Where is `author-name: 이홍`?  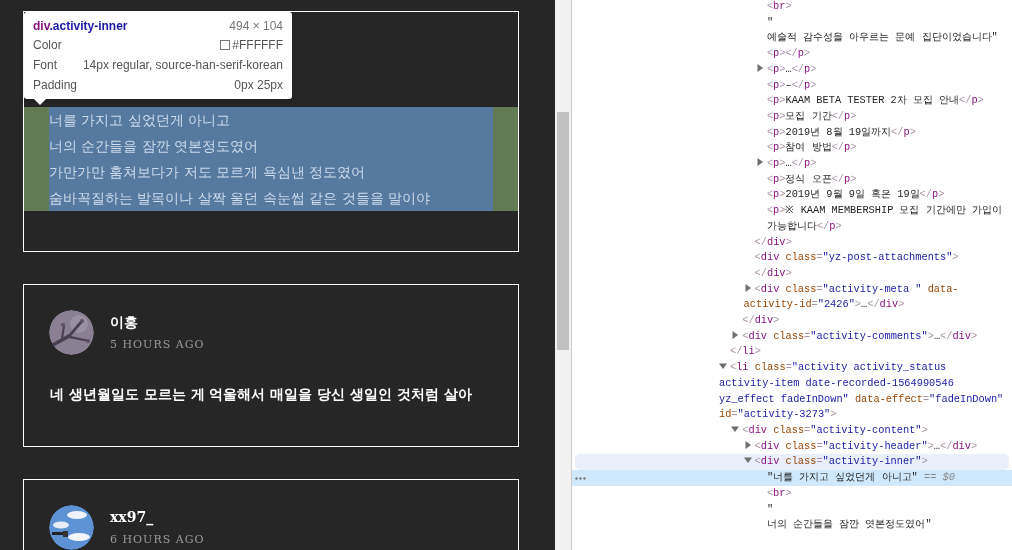 author-name: 이홍 is located at coordinates (157, 322).